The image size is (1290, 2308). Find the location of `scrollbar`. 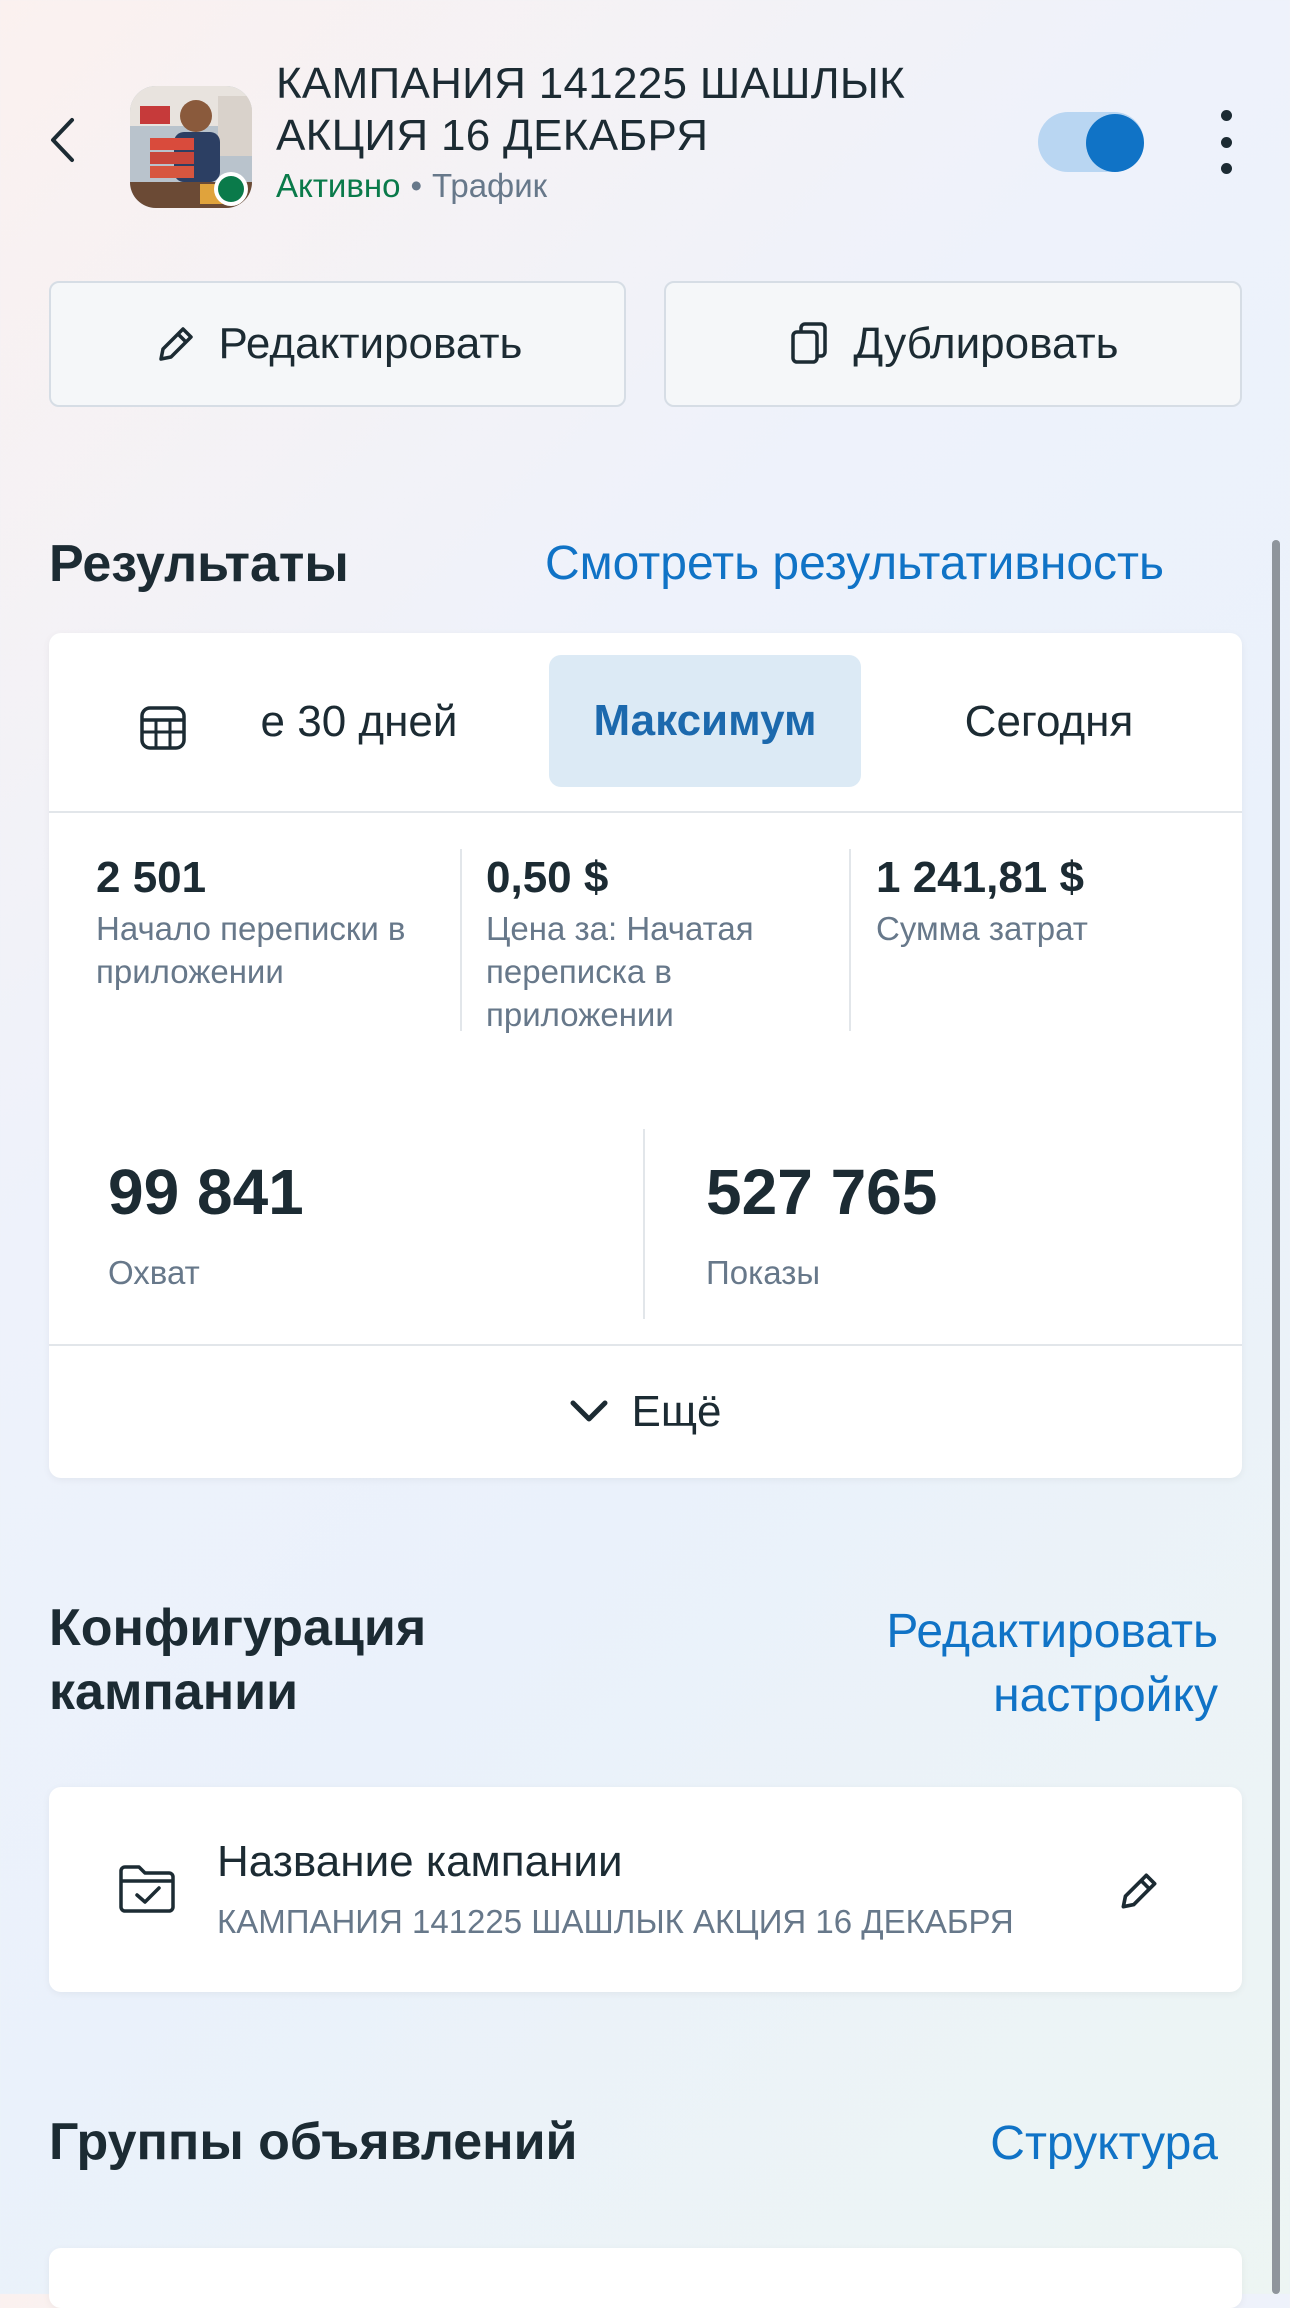

scrollbar is located at coordinates (1276, 1417).